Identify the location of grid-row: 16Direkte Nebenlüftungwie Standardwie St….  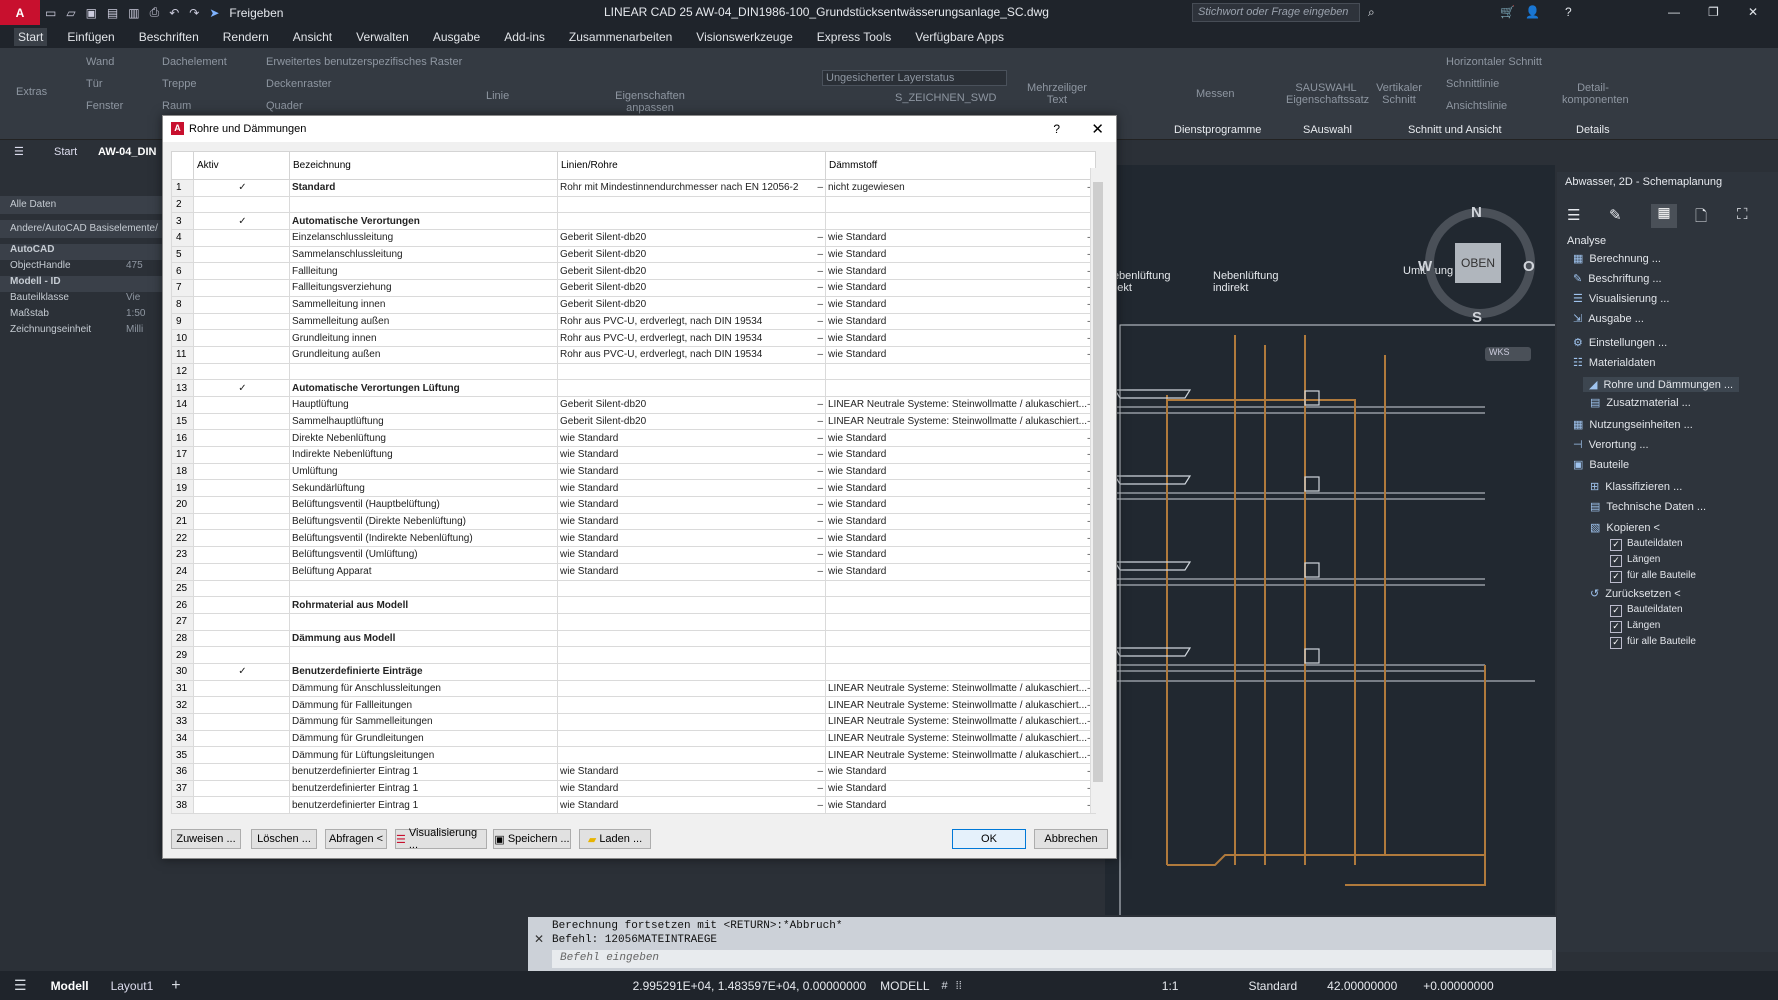
(633, 438).